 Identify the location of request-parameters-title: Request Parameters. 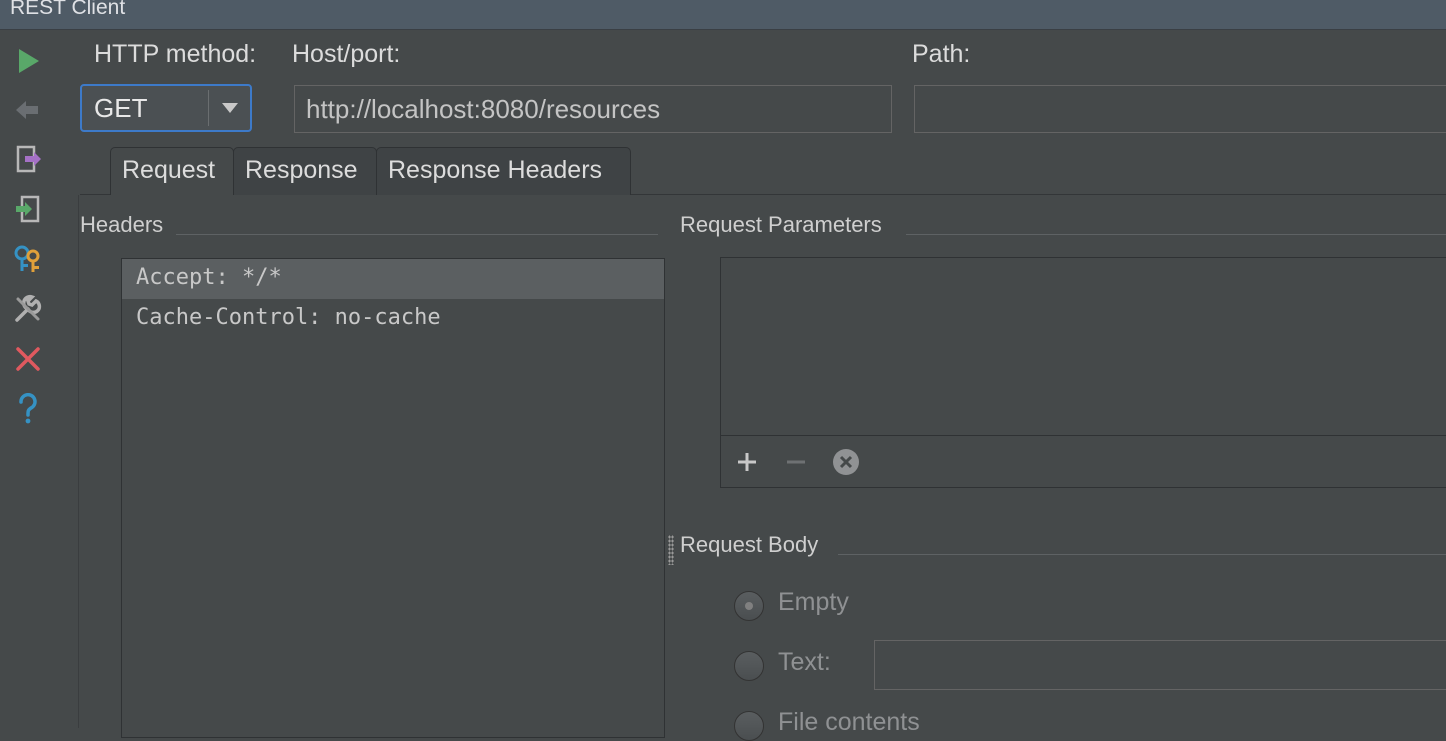
(781, 224).